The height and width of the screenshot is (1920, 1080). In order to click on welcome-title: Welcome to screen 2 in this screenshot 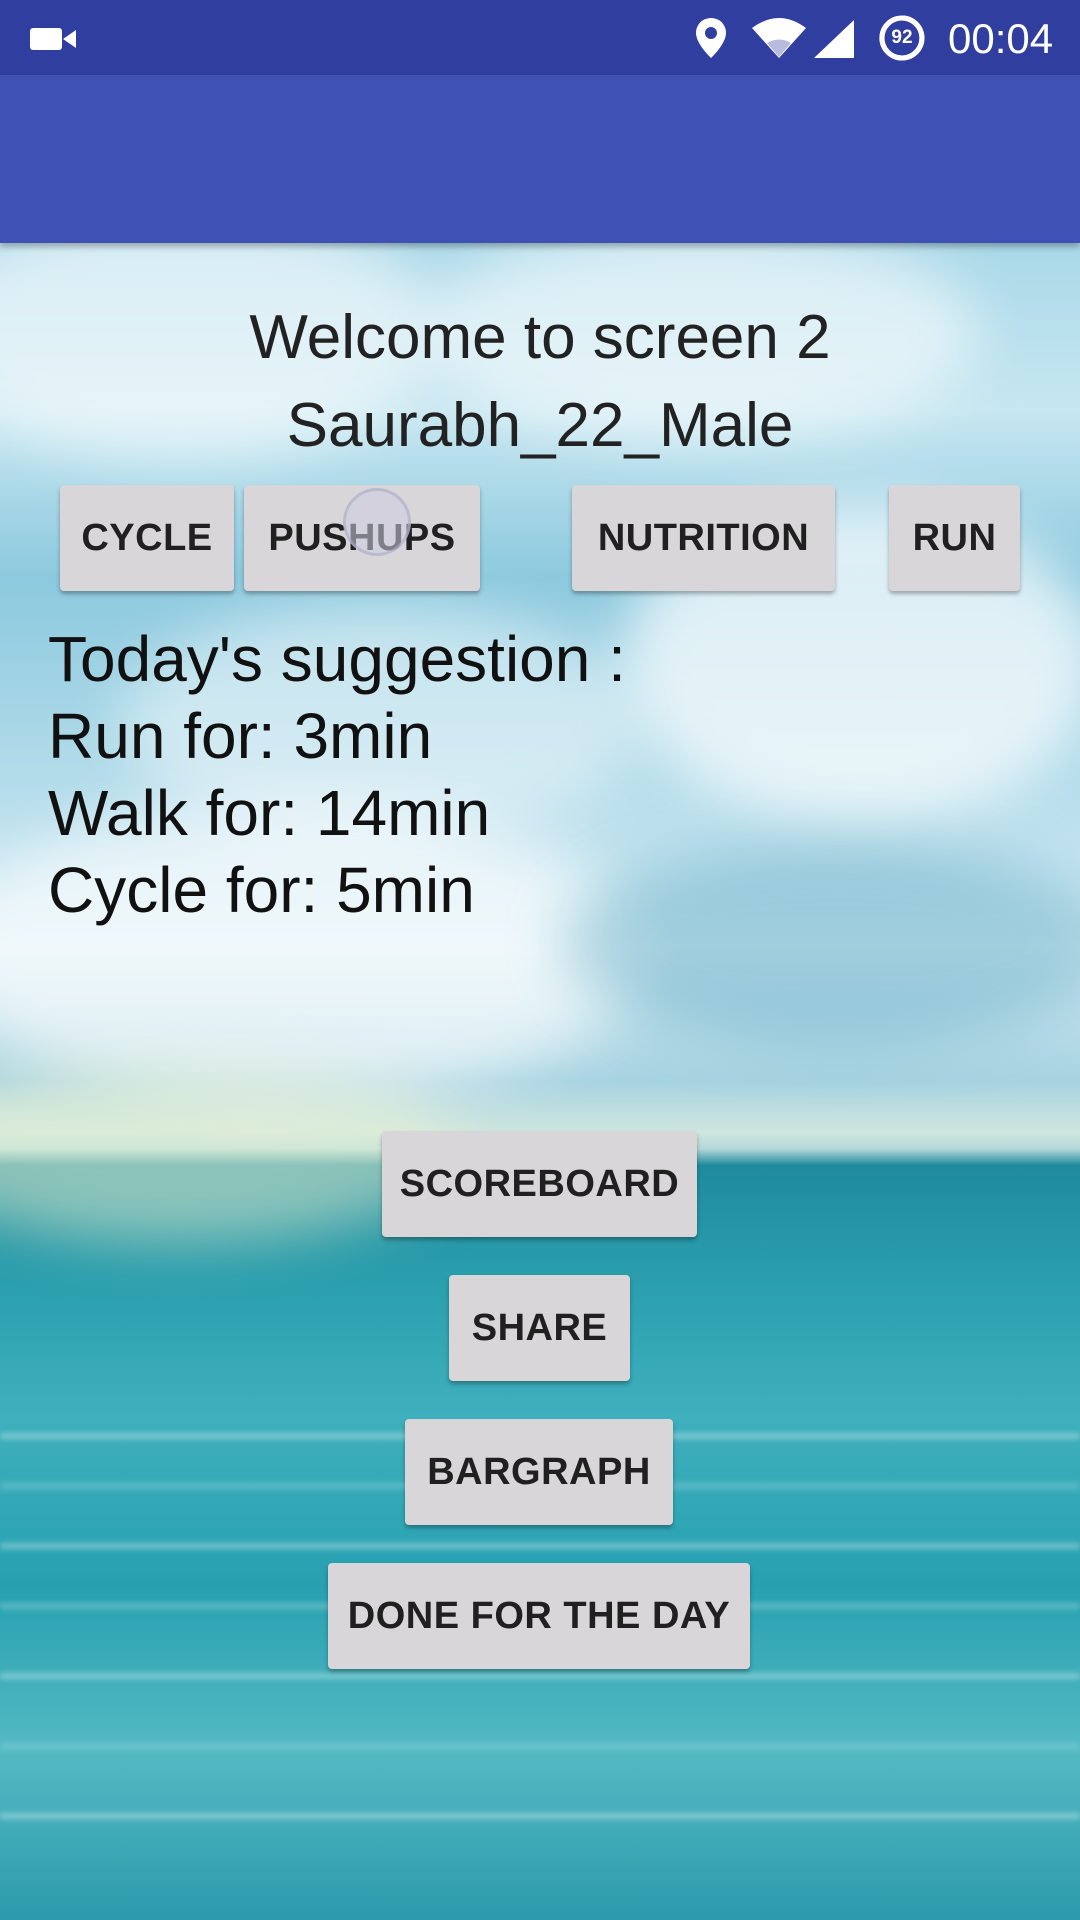, I will do `click(540, 337)`.